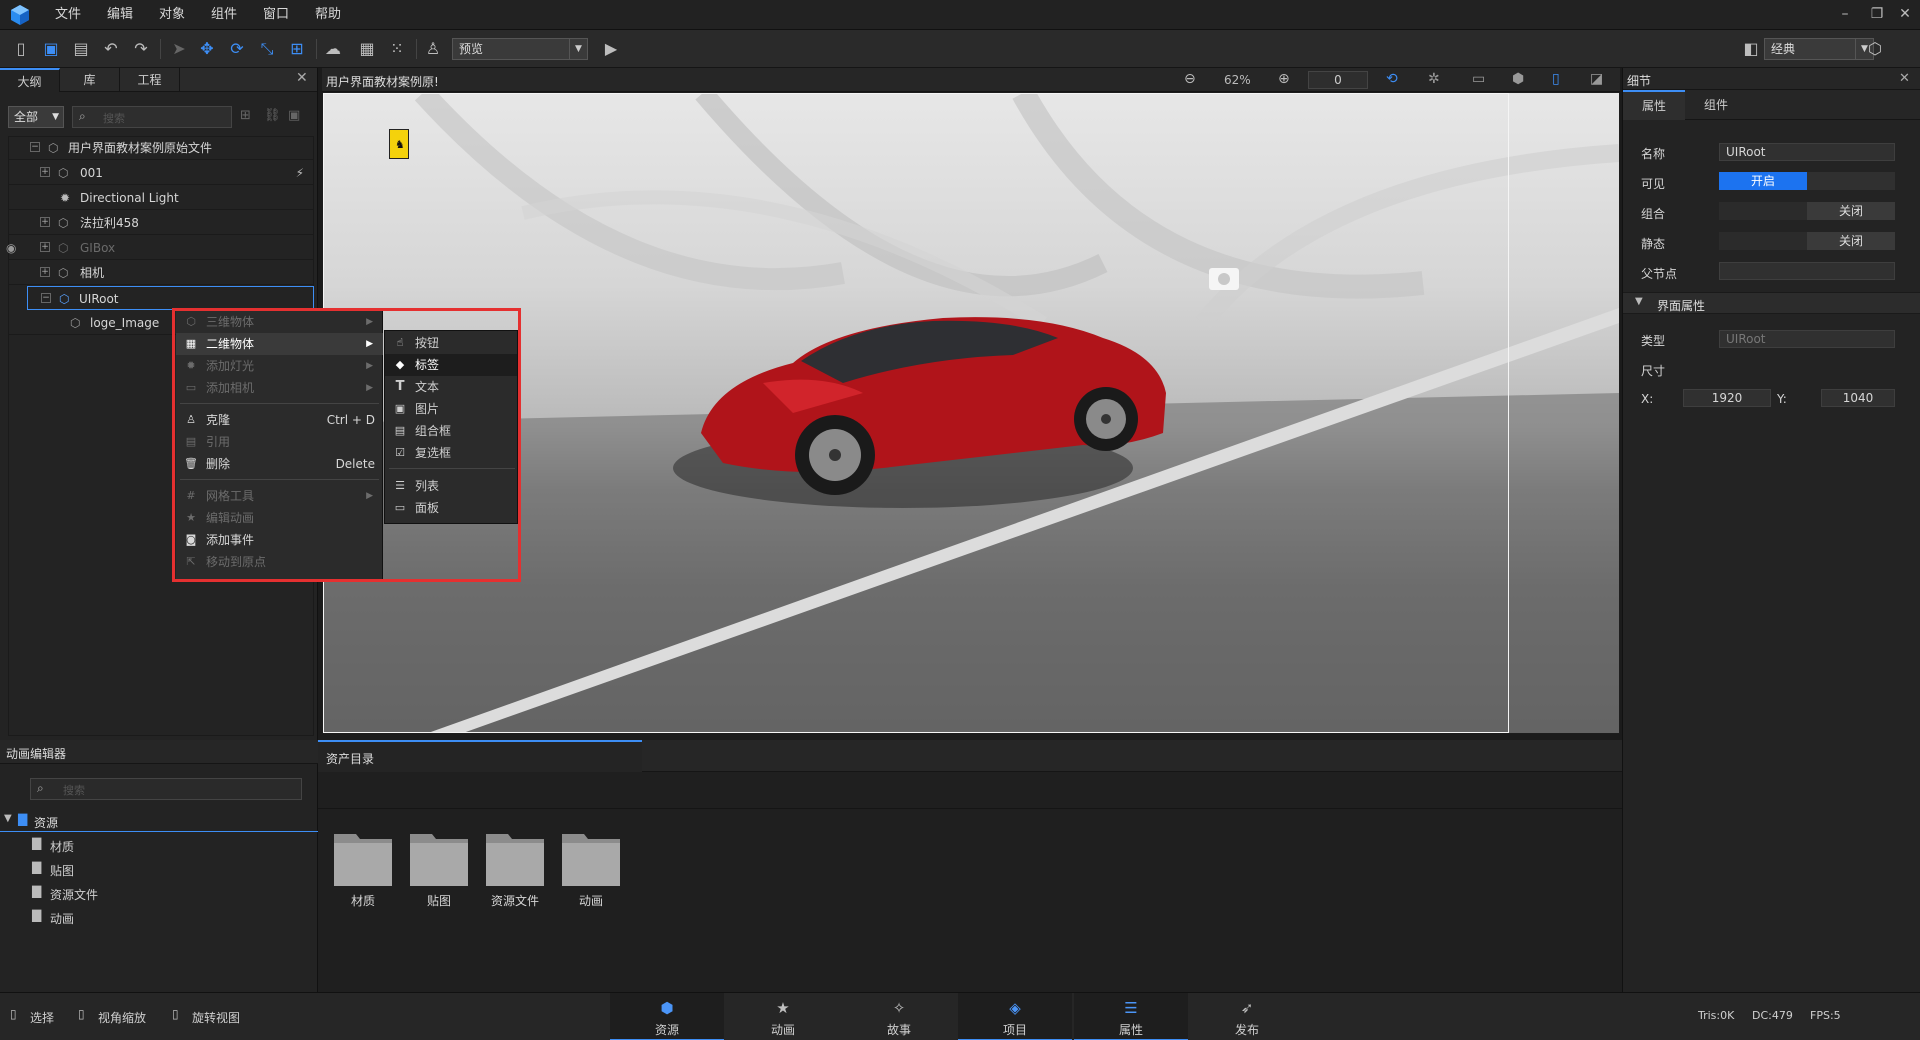 The image size is (1920, 1040). What do you see at coordinates (300, 173) in the screenshot?
I see `run-icon: ⚡` at bounding box center [300, 173].